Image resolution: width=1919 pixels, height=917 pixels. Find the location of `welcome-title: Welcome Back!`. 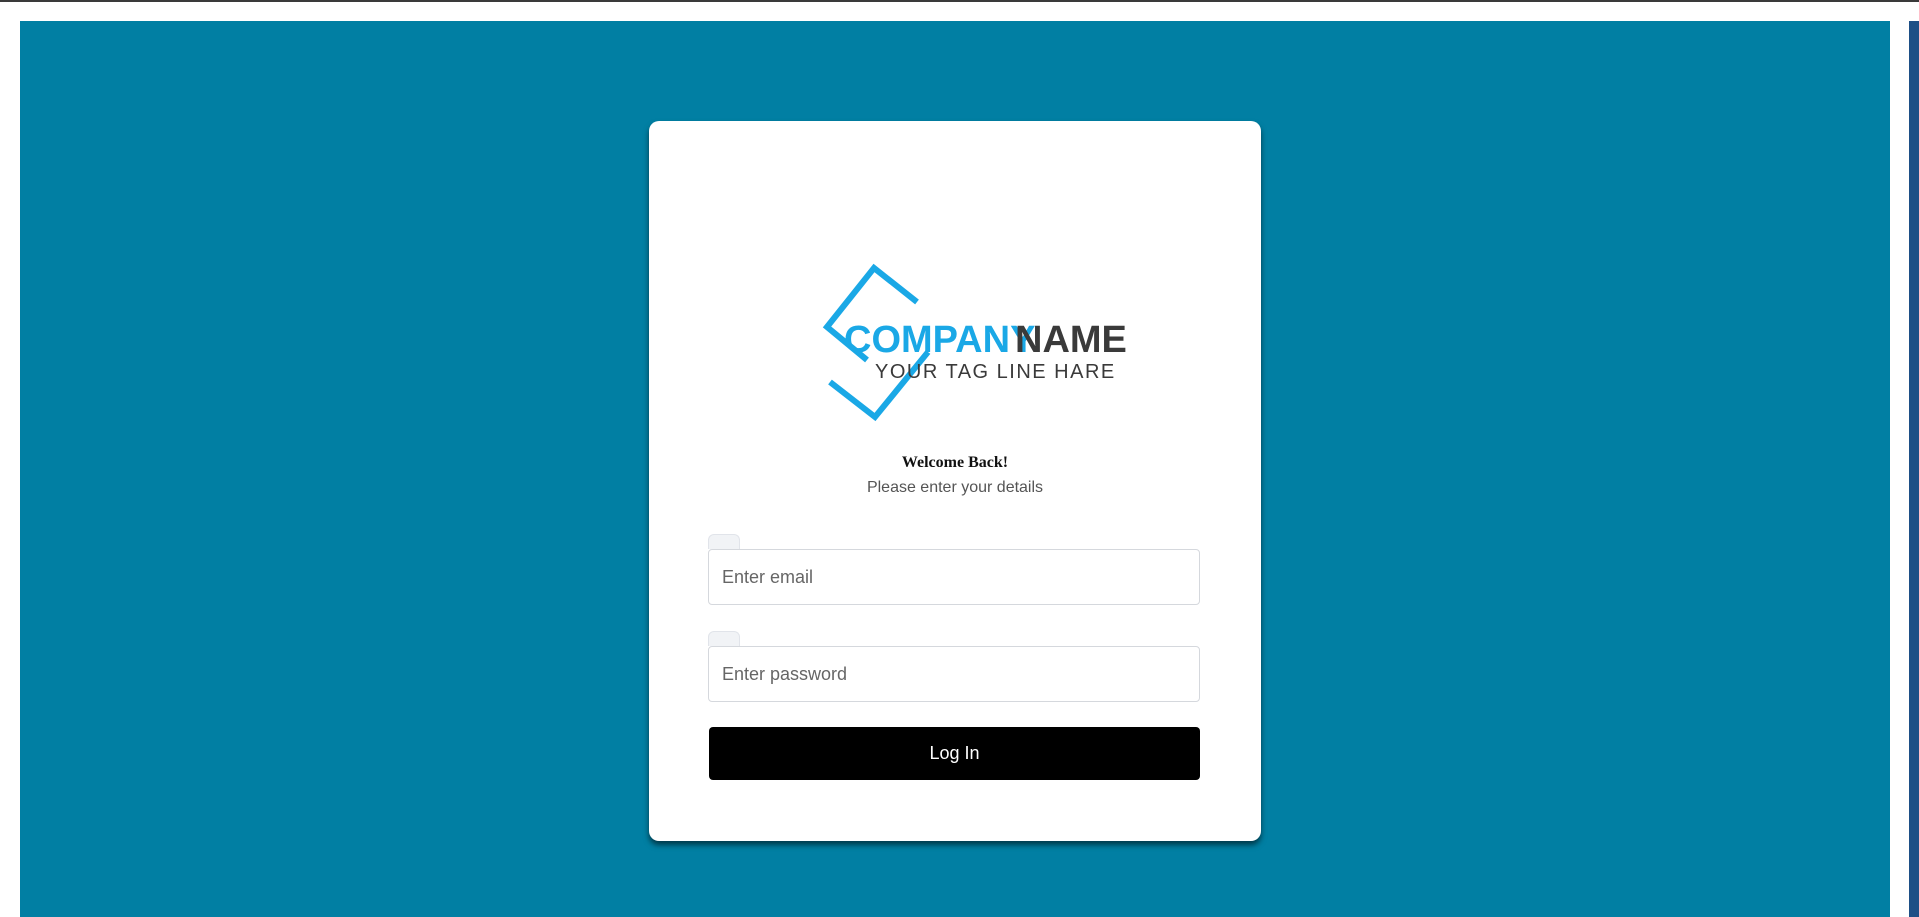

welcome-title: Welcome Back! is located at coordinates (955, 462).